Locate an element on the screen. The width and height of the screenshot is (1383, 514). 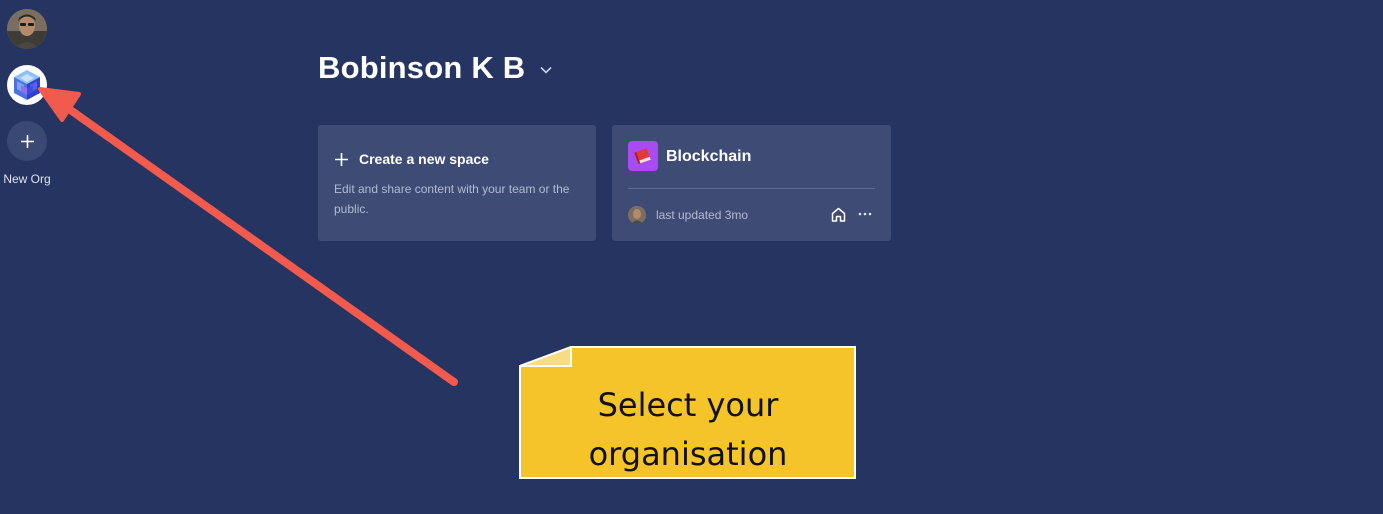
annotation-note: Select your organisation is located at coordinates (688, 412).